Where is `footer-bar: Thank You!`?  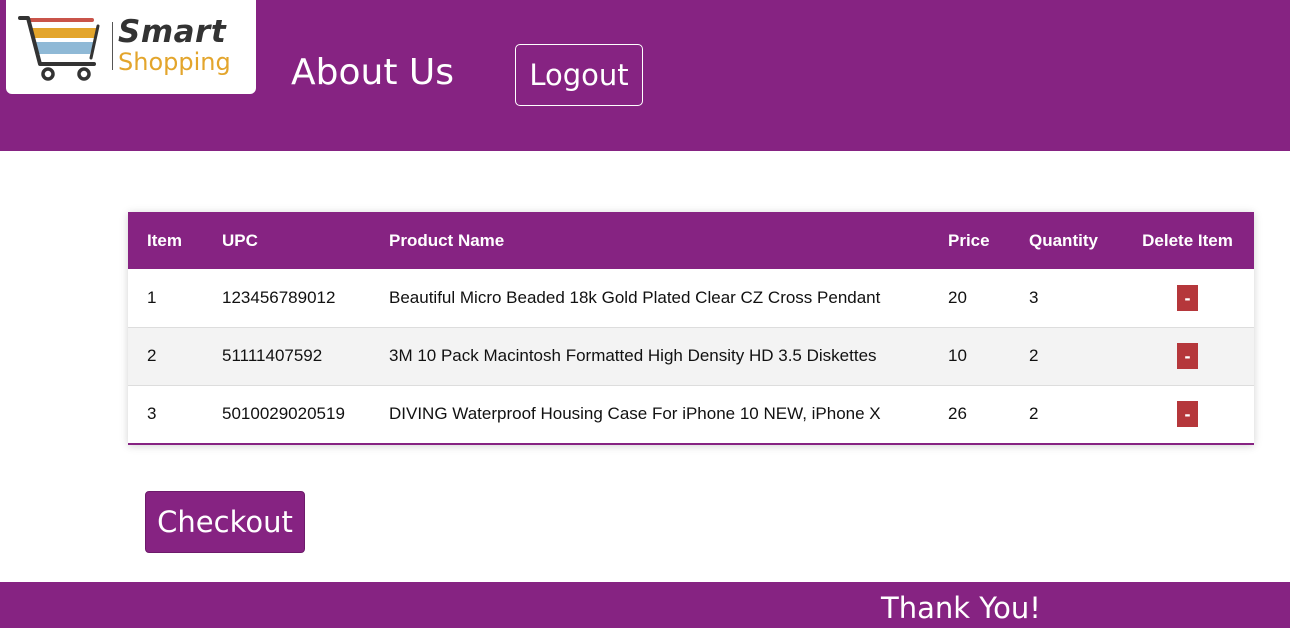
footer-bar: Thank You! is located at coordinates (645, 605).